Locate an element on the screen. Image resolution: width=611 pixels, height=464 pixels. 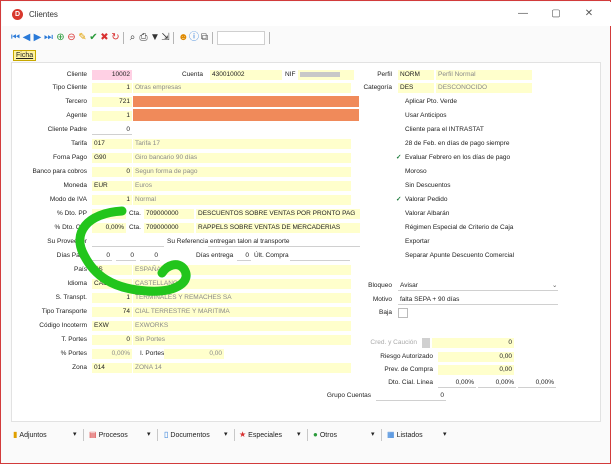
info-icon: ⓘ is located at coordinates (194, 37).